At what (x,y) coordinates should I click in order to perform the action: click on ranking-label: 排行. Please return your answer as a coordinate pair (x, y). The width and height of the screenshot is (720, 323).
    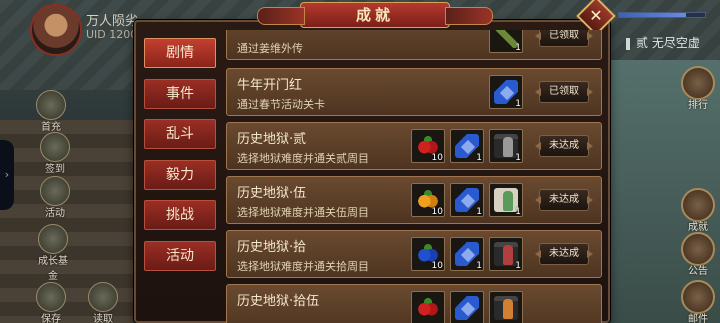
    Looking at the image, I should click on (698, 105).